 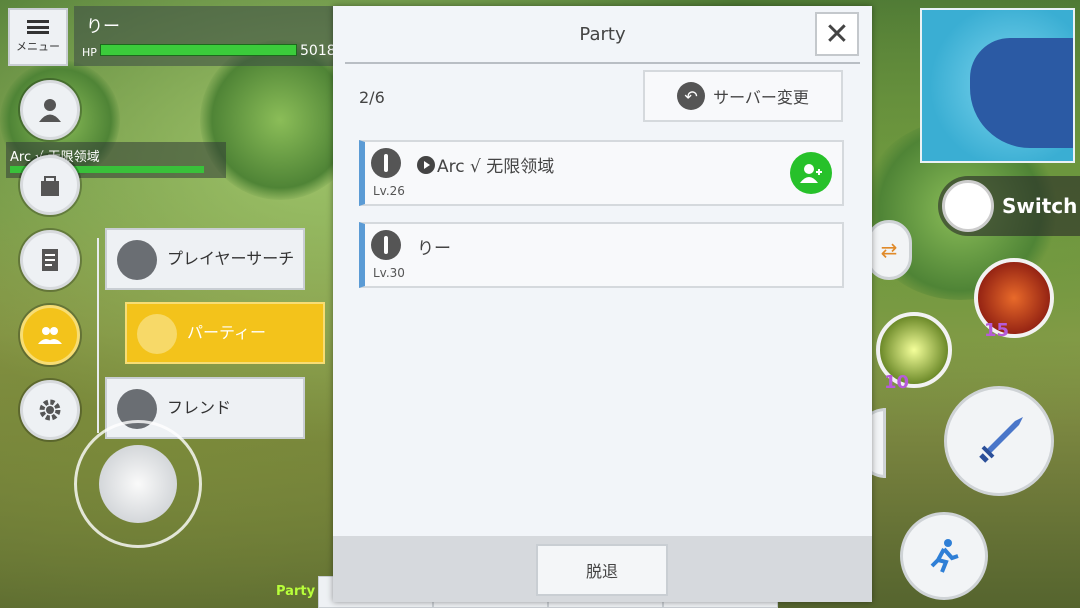 What do you see at coordinates (137, 260) in the screenshot?
I see `person-search-icon` at bounding box center [137, 260].